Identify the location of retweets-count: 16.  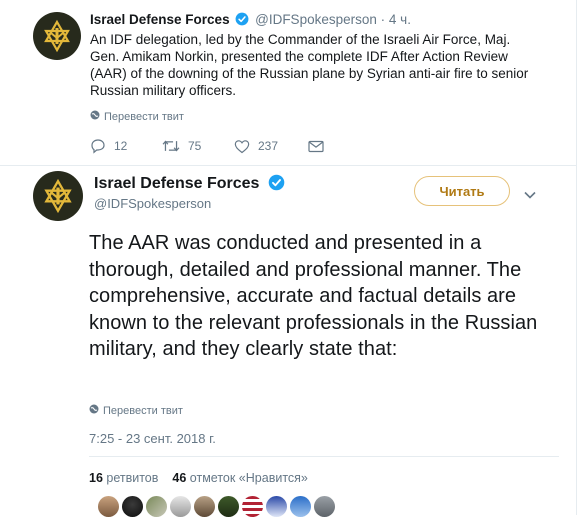
(96, 478).